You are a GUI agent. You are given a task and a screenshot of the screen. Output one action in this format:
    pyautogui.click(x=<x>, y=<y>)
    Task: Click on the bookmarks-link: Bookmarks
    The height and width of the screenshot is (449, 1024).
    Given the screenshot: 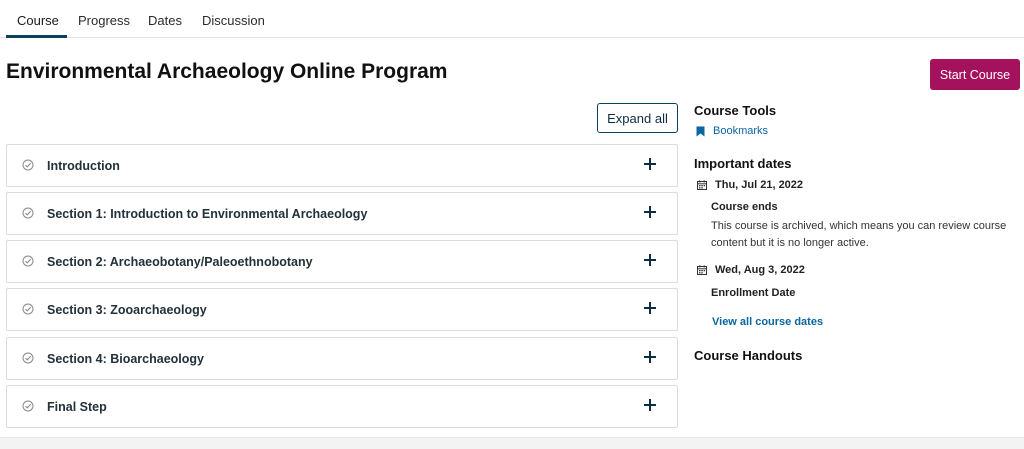 What is the action you would take?
    pyautogui.click(x=732, y=131)
    